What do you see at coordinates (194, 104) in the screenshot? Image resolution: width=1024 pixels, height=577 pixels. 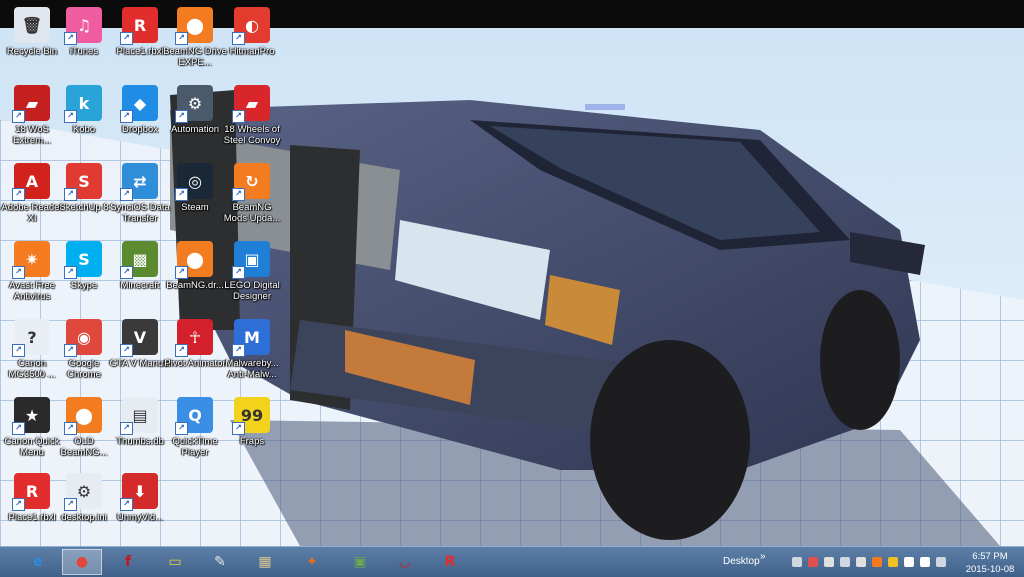 I see `automation-icon: ⚙ ↗` at bounding box center [194, 104].